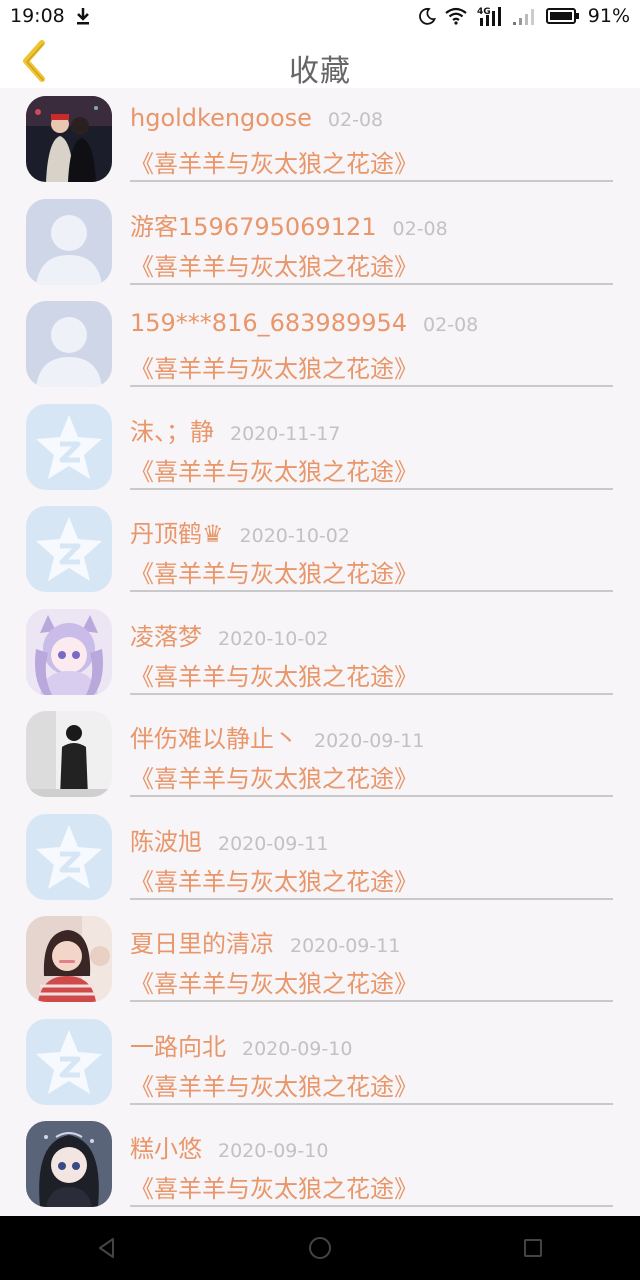  I want to click on recents-square-icon, so click(533, 1248).